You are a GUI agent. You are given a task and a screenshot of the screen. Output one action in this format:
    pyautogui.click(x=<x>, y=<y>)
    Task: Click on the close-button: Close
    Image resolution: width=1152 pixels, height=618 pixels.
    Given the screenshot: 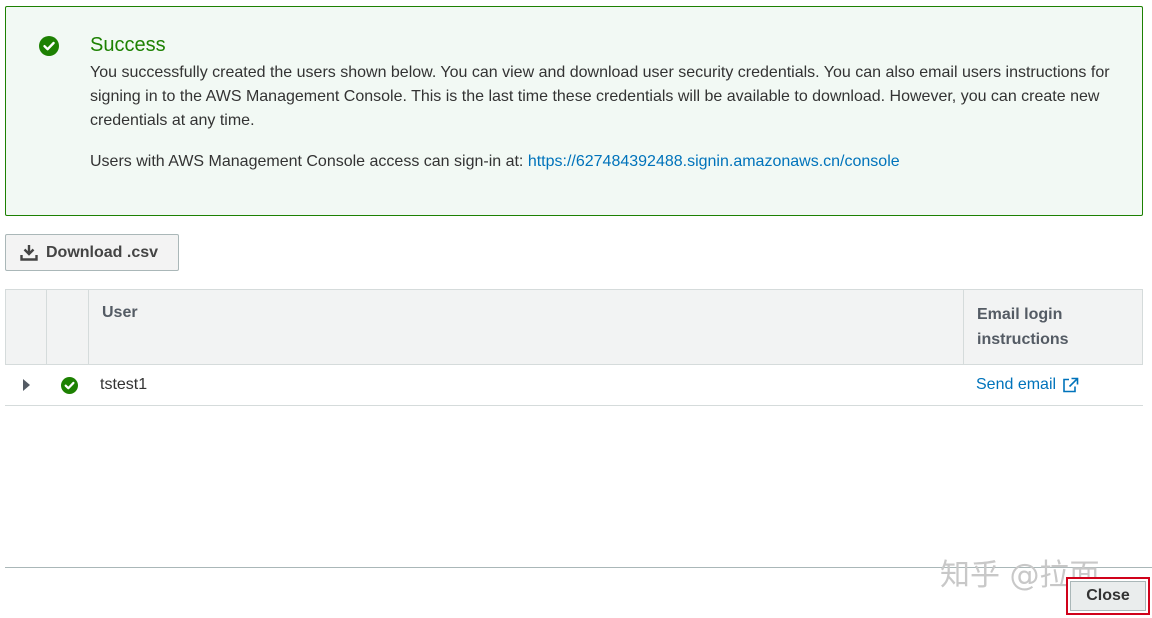 What is the action you would take?
    pyautogui.click(x=1108, y=596)
    